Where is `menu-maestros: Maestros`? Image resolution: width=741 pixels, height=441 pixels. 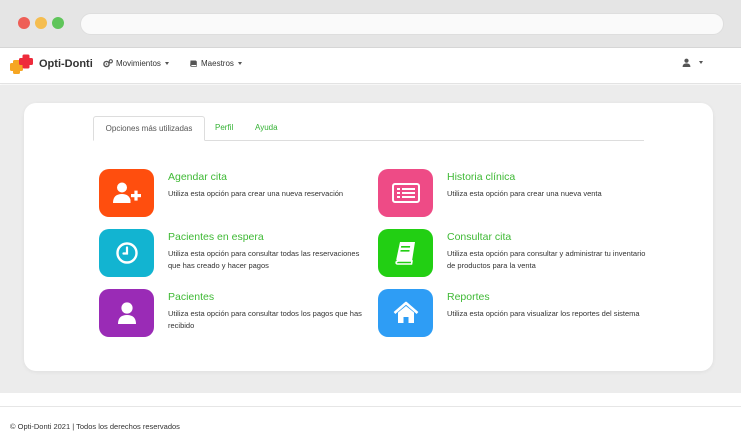
menu-maestros: Maestros is located at coordinates (215, 63).